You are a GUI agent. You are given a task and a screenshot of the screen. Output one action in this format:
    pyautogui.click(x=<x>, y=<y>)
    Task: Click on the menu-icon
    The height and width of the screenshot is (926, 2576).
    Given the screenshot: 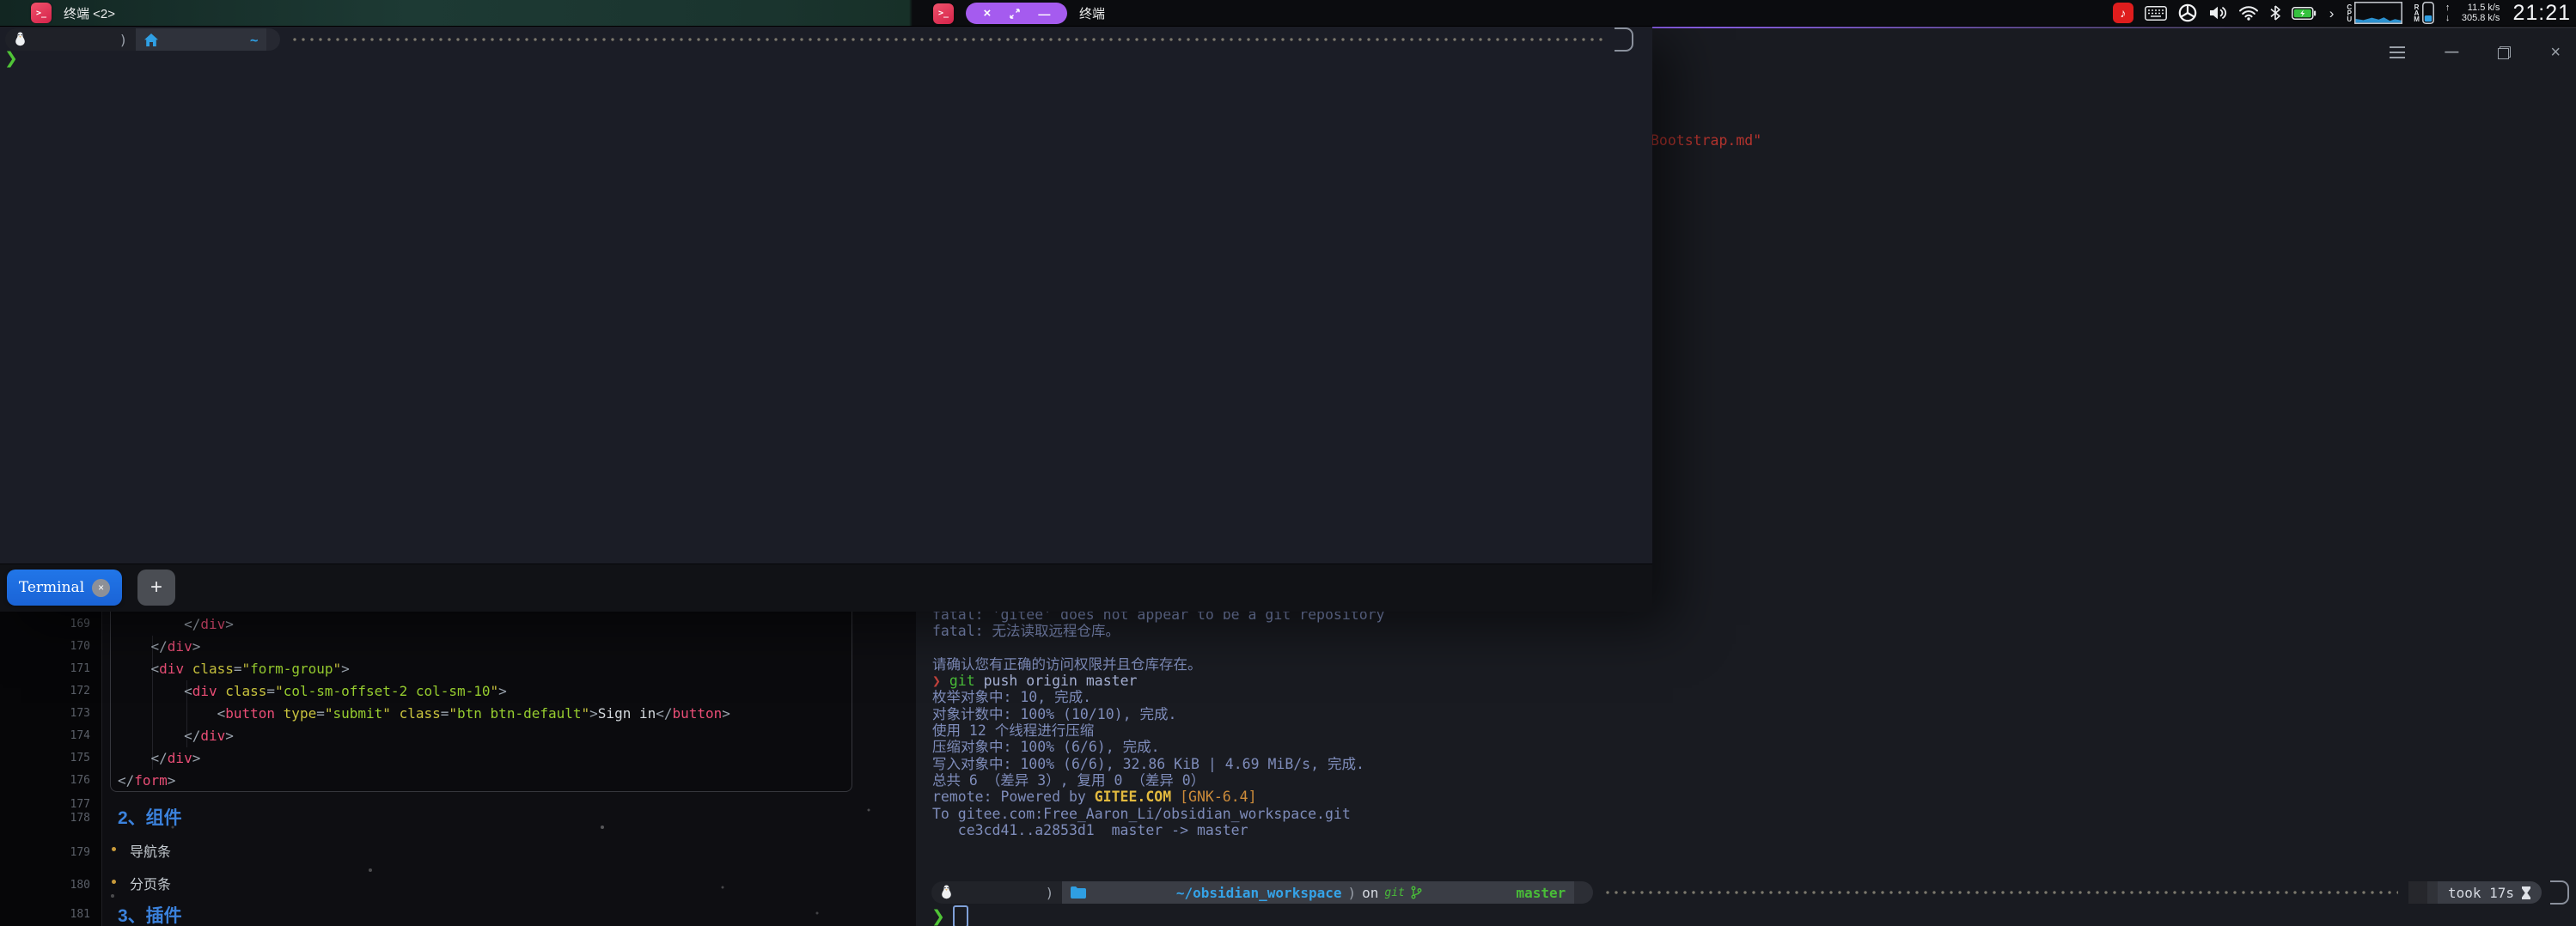 What is the action you would take?
    pyautogui.click(x=2398, y=52)
    